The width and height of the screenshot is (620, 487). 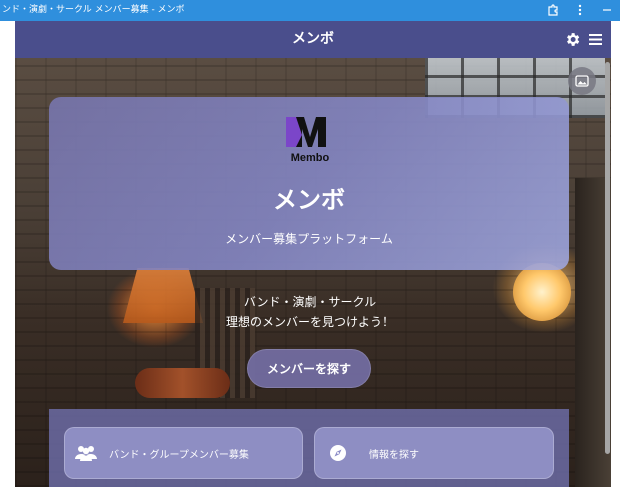 What do you see at coordinates (93, 10) in the screenshot?
I see `browser-window-title: ンド・演劇・サークル メンバー募集 - メンボ` at bounding box center [93, 10].